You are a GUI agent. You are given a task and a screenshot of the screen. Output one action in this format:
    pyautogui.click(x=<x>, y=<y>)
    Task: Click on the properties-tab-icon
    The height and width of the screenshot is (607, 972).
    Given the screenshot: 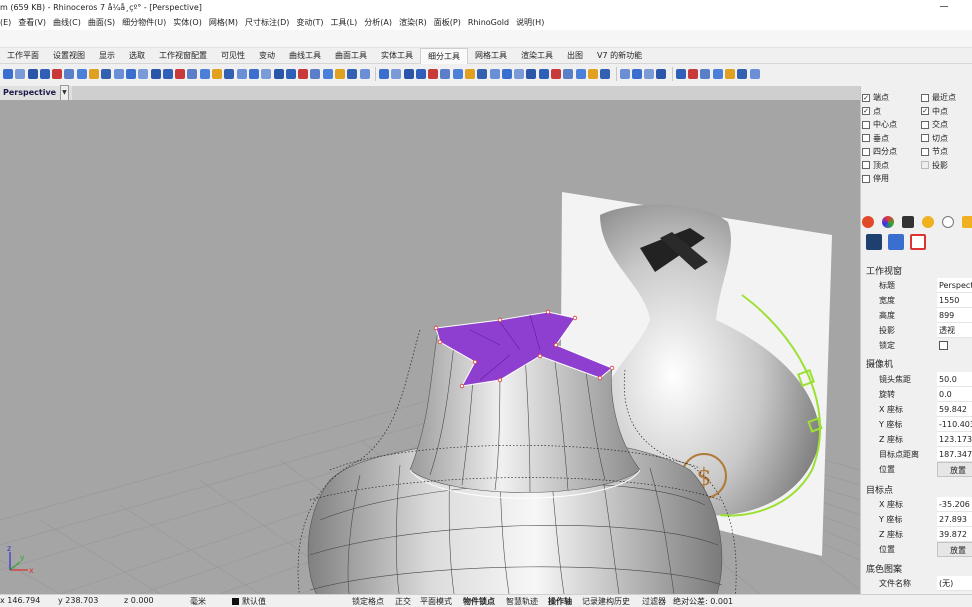 What is the action you would take?
    pyautogui.click(x=868, y=222)
    